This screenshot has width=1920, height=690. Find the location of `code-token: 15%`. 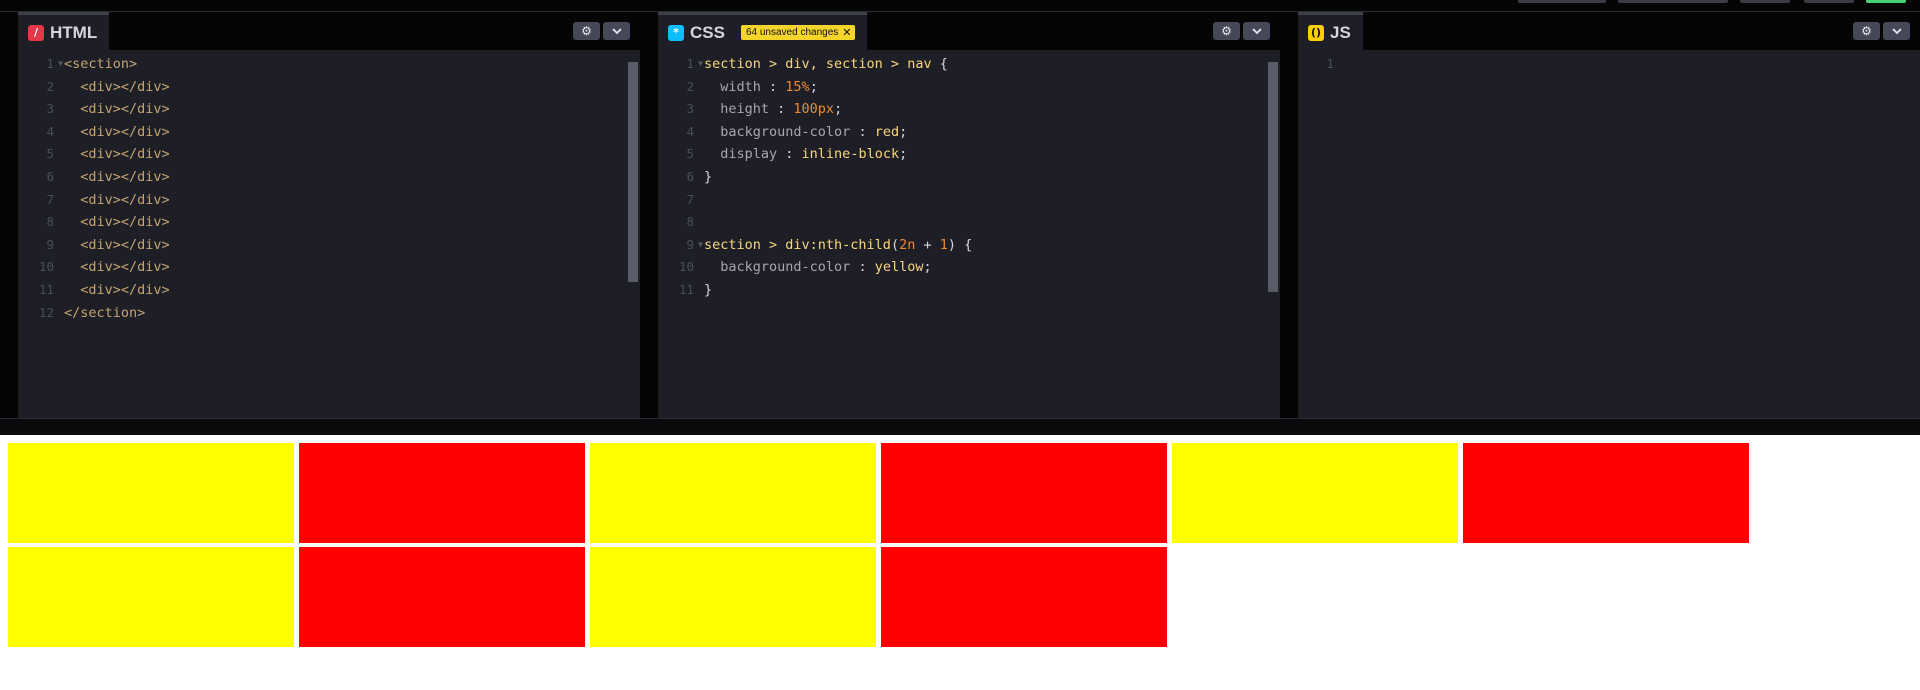

code-token: 15% is located at coordinates (797, 86).